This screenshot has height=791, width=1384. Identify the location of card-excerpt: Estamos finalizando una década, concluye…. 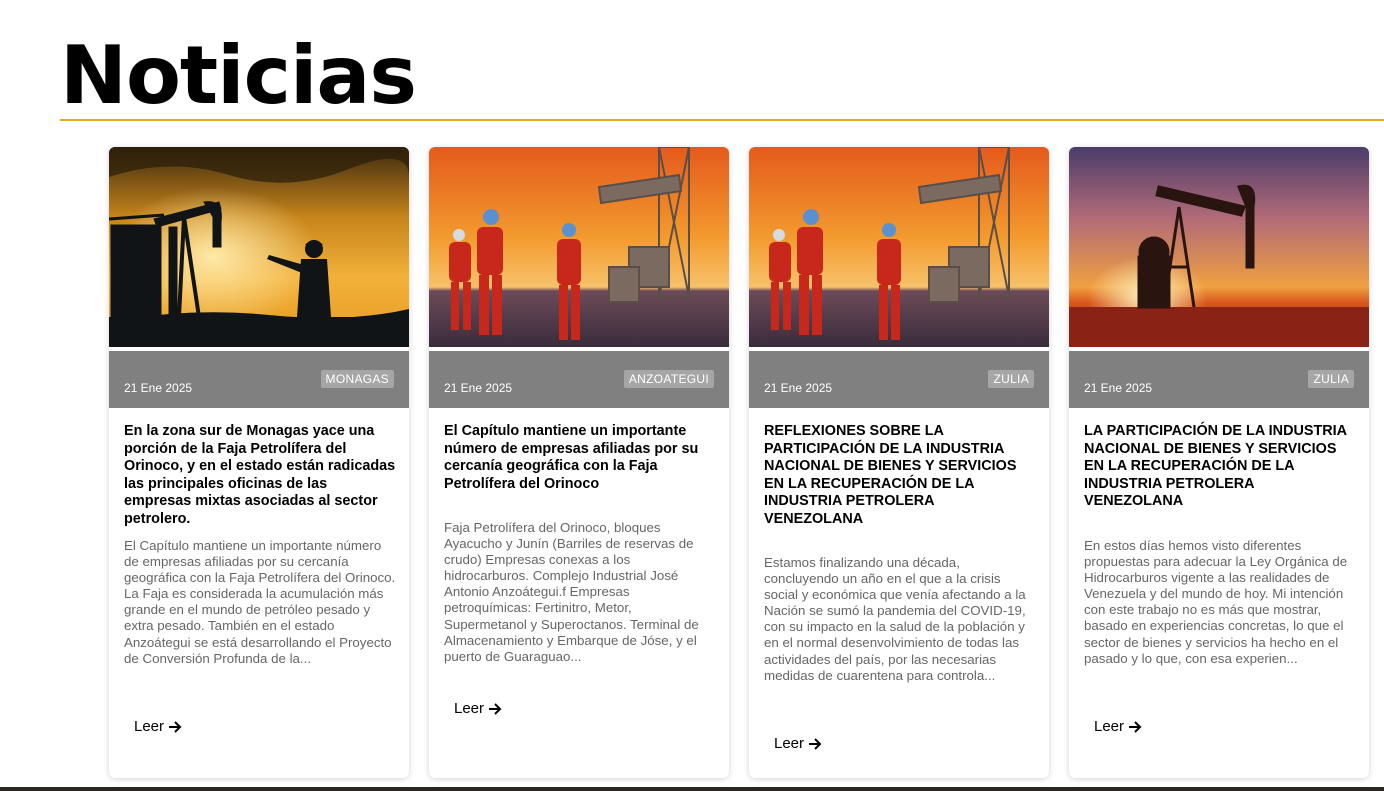
(895, 619).